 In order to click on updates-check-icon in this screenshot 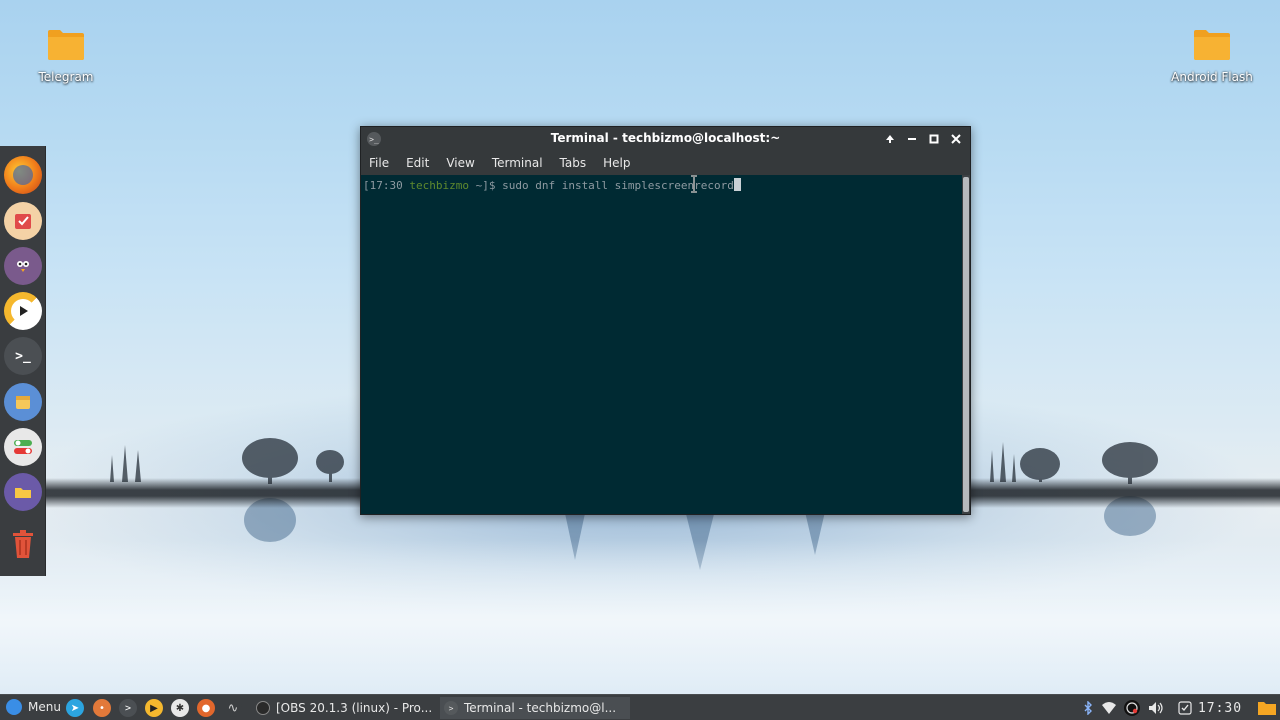, I will do `click(1185, 708)`.